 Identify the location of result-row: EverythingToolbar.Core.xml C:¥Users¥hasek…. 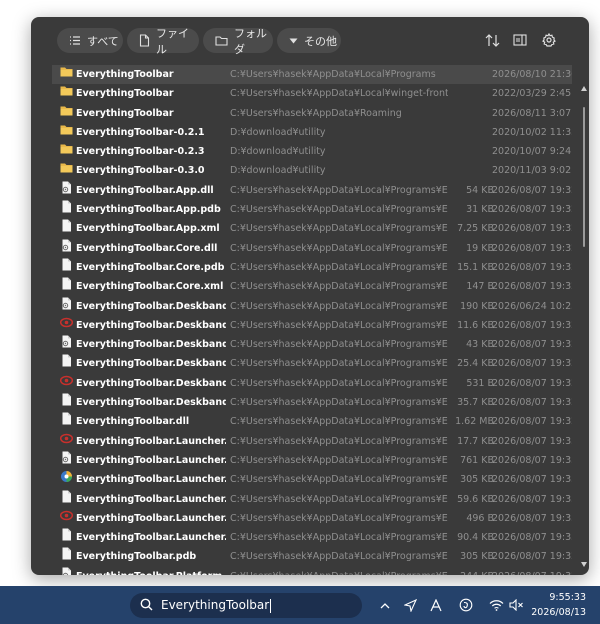
(312, 286).